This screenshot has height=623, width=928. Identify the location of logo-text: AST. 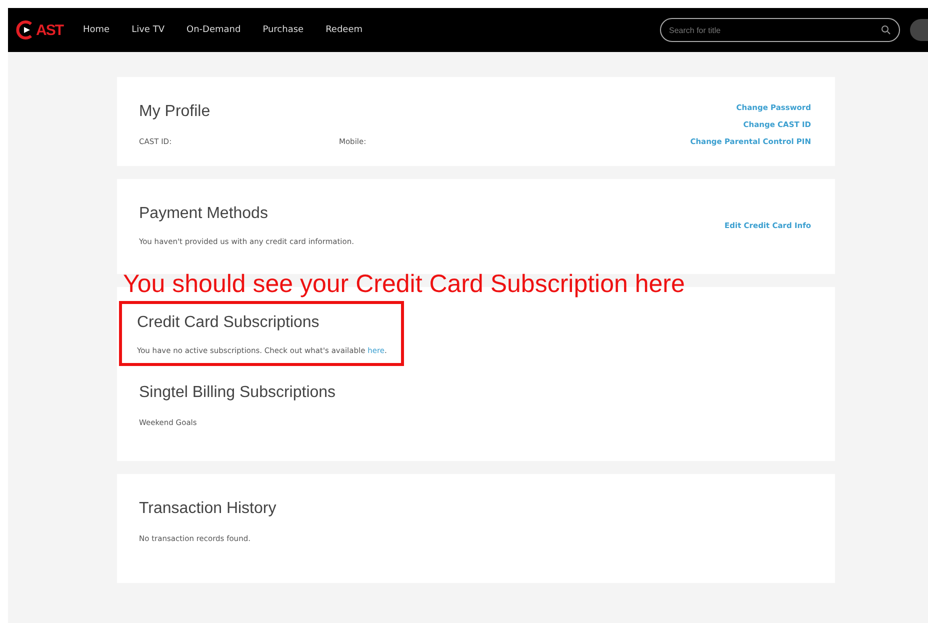
(49, 30).